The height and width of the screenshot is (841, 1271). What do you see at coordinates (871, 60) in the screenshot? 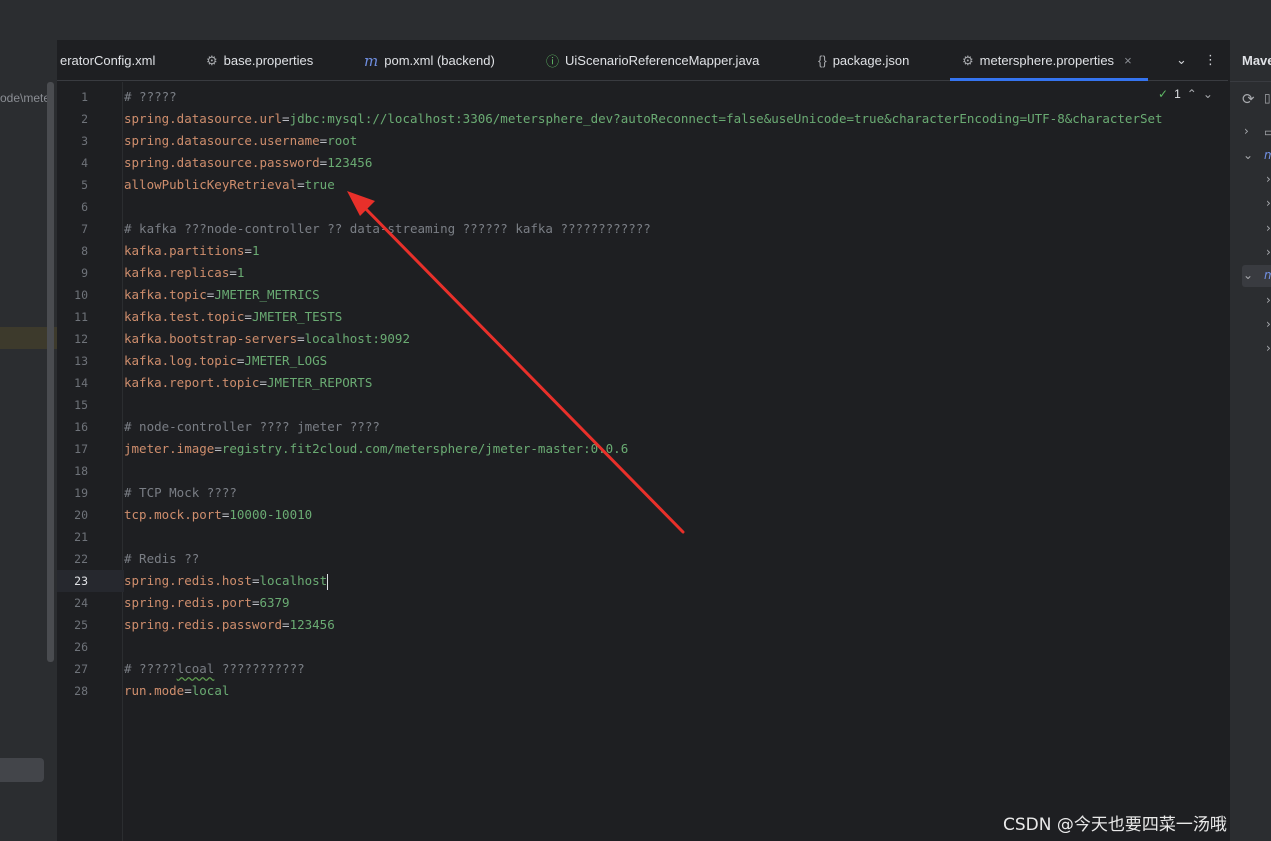
I see `tab-label: package.json` at bounding box center [871, 60].